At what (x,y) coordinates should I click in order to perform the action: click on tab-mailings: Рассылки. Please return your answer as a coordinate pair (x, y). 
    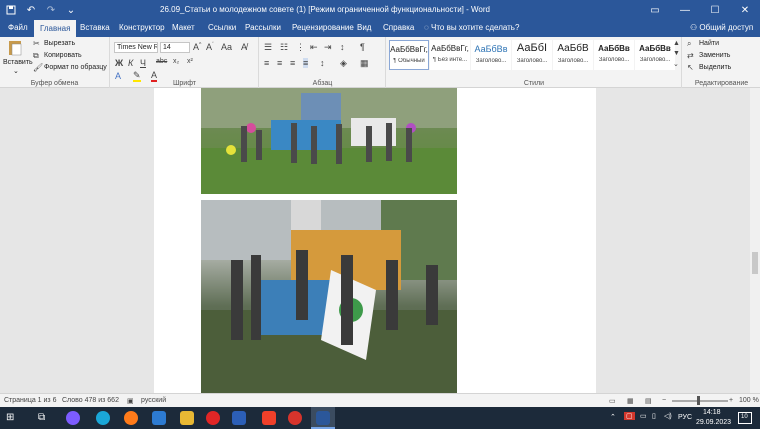
    Looking at the image, I should click on (263, 27).